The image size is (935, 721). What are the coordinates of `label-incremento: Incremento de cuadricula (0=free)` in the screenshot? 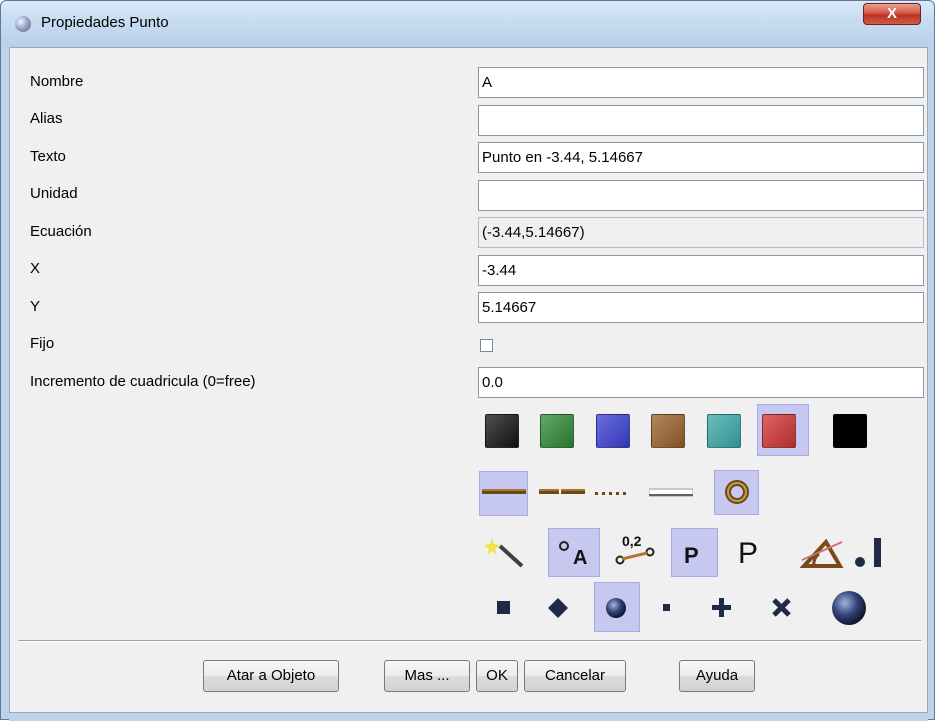 It's located at (143, 381).